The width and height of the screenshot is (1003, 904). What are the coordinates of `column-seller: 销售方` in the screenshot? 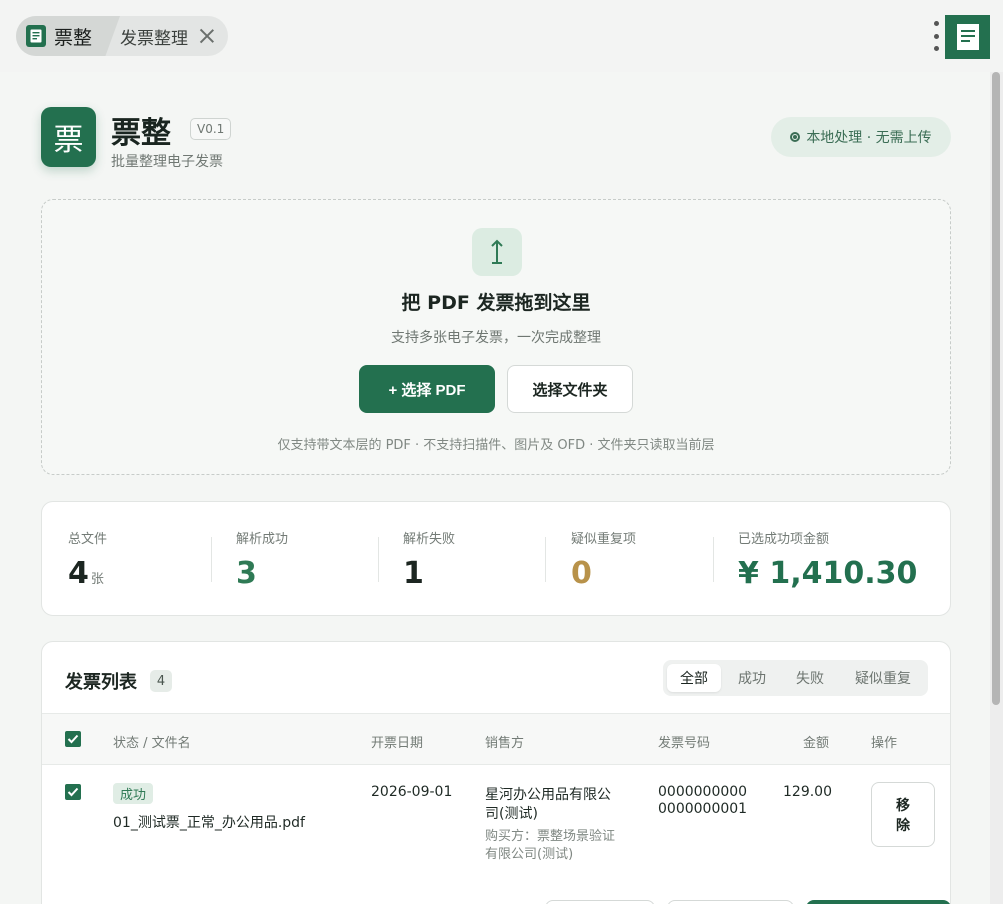 It's located at (505, 743).